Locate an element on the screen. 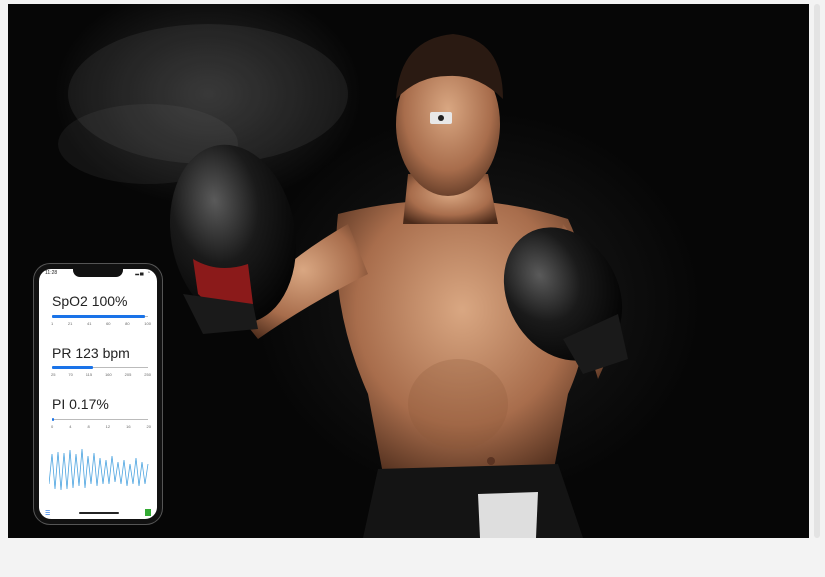 This screenshot has width=825, height=577. pi-tick-label: 20 is located at coordinates (148, 426).